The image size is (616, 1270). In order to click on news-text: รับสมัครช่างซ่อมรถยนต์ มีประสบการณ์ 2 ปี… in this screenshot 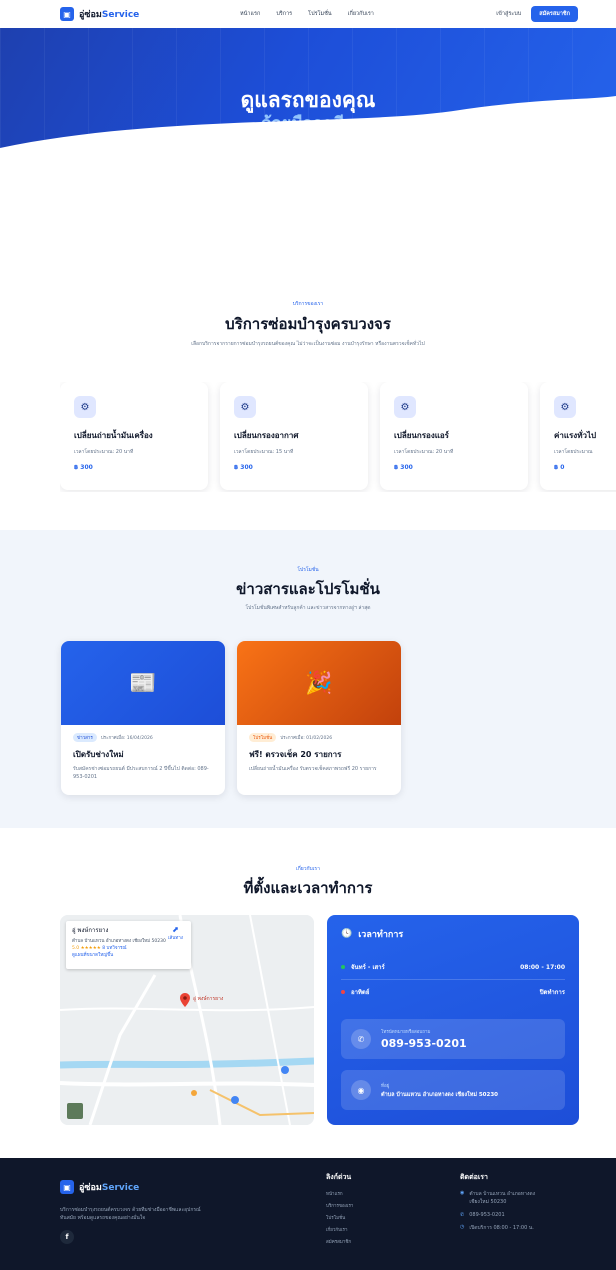, I will do `click(141, 773)`.